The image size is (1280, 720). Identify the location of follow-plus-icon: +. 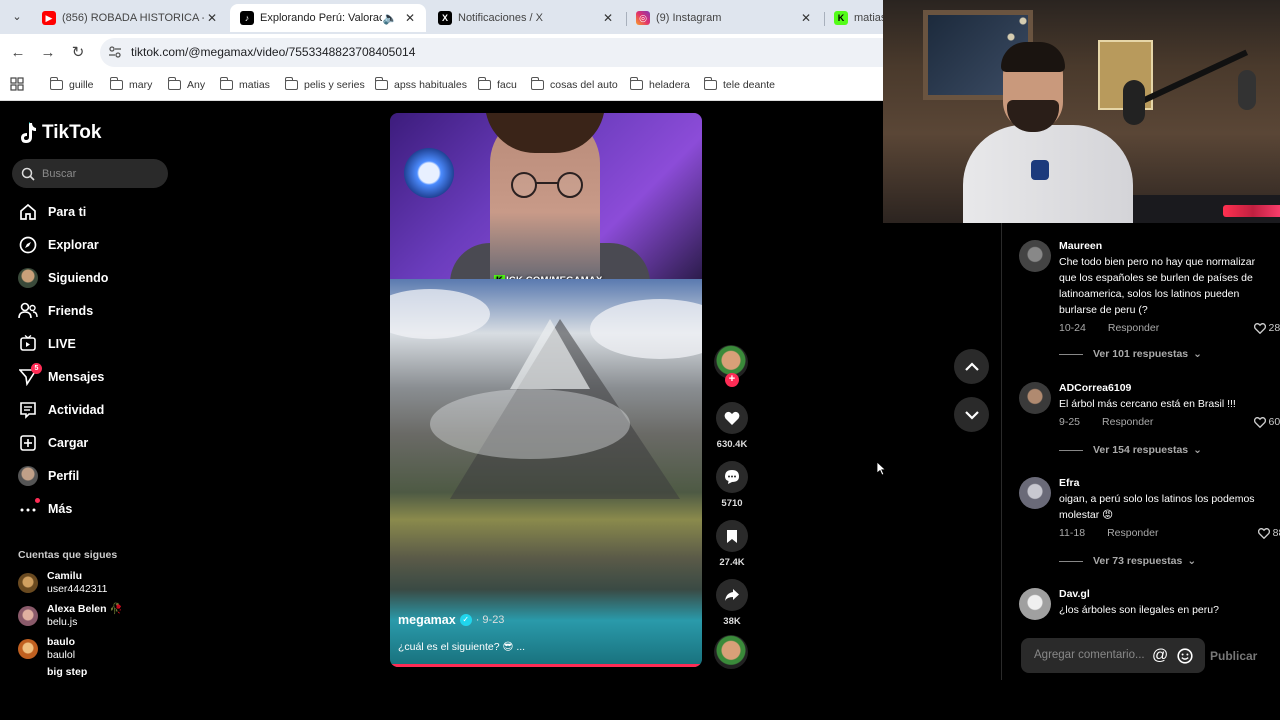
(732, 380).